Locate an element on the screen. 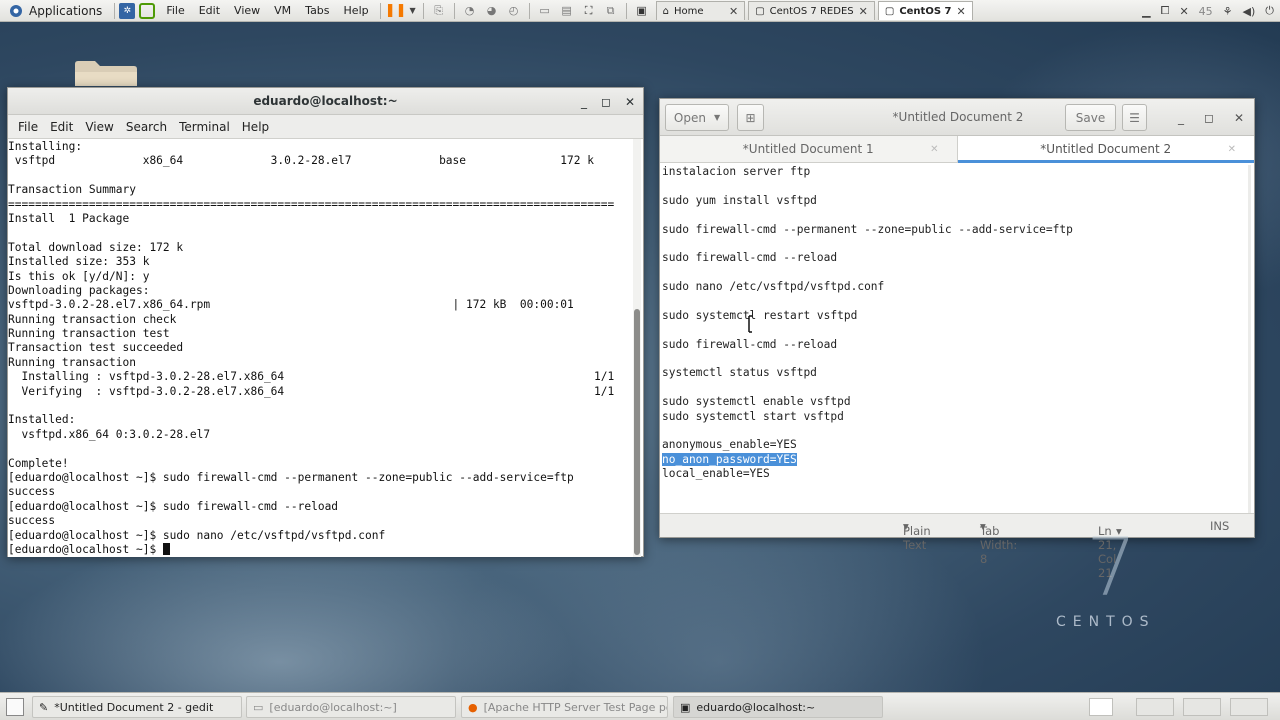  power-icon: ⏻ is located at coordinates (1269, 11).